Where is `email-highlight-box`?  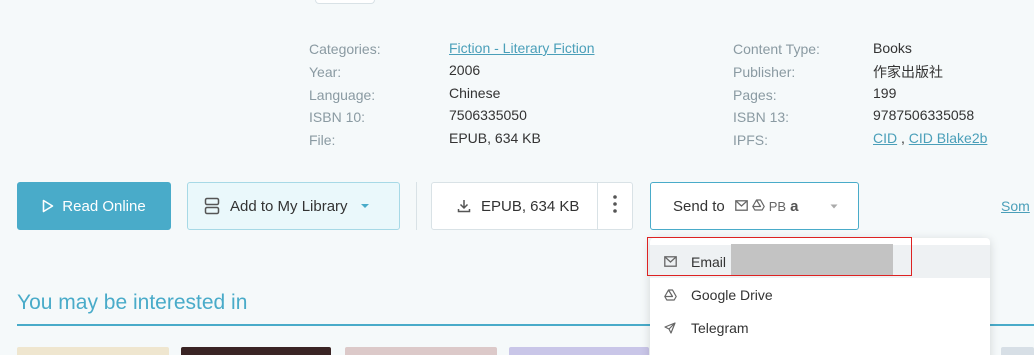
email-highlight-box is located at coordinates (779, 256).